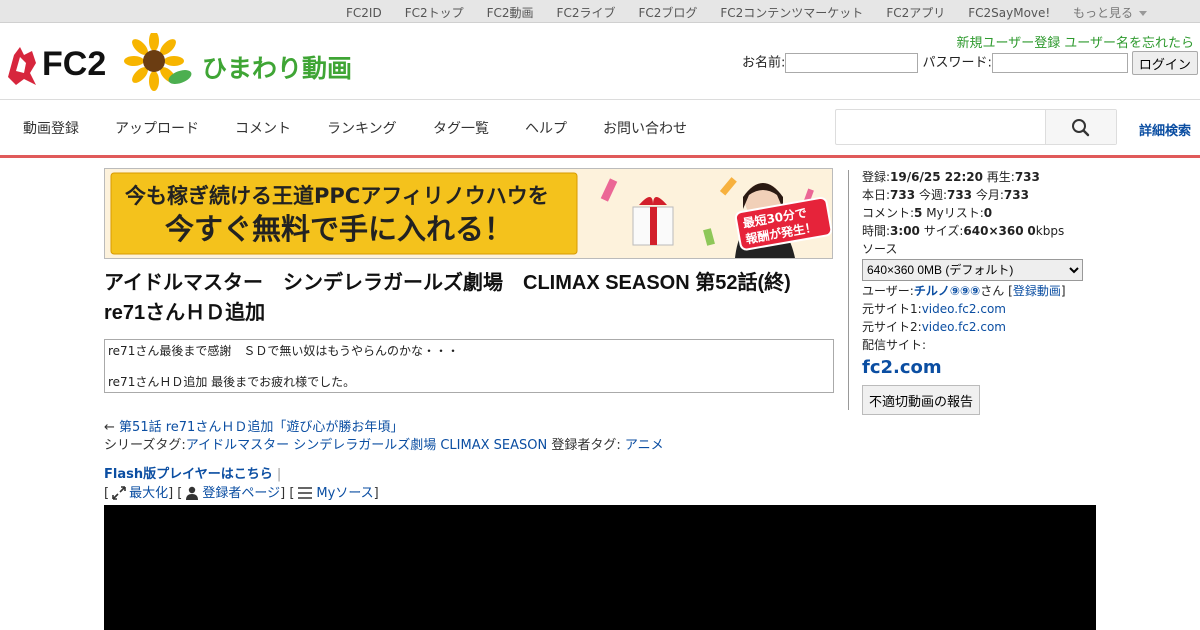  What do you see at coordinates (1031, 231) in the screenshot?
I see `bitrate-value: 0` at bounding box center [1031, 231].